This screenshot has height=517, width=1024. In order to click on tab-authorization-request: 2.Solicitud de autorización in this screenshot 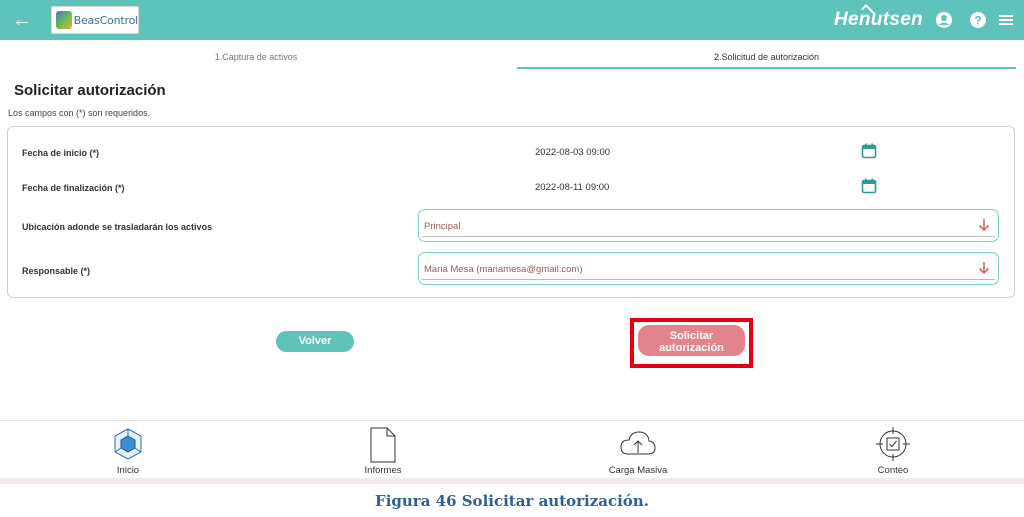, I will do `click(766, 55)`.